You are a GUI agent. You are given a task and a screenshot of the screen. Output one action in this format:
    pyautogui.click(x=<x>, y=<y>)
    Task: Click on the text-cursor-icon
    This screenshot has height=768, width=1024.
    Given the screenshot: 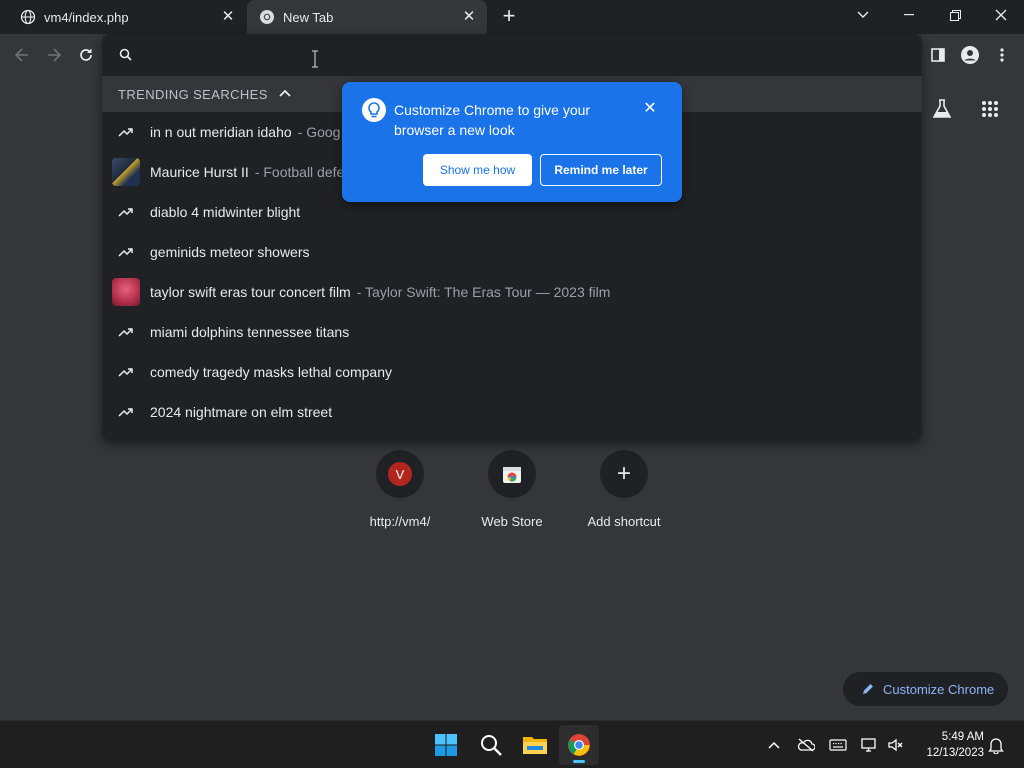 What is the action you would take?
    pyautogui.click(x=315, y=59)
    